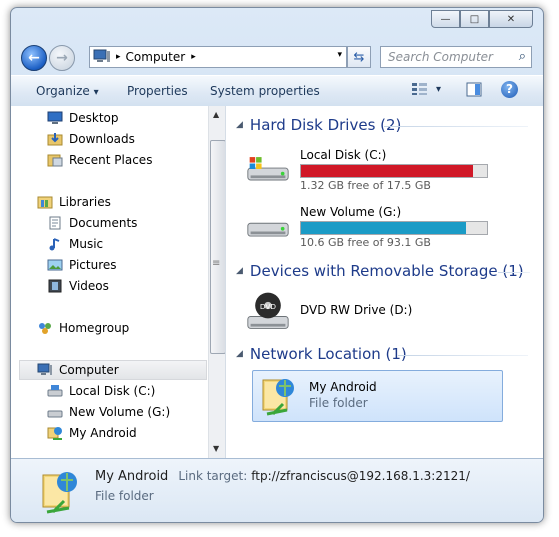 The width and height of the screenshot is (559, 537). I want to click on address-bar: ▸ Computer ▸ ▾, so click(218, 57).